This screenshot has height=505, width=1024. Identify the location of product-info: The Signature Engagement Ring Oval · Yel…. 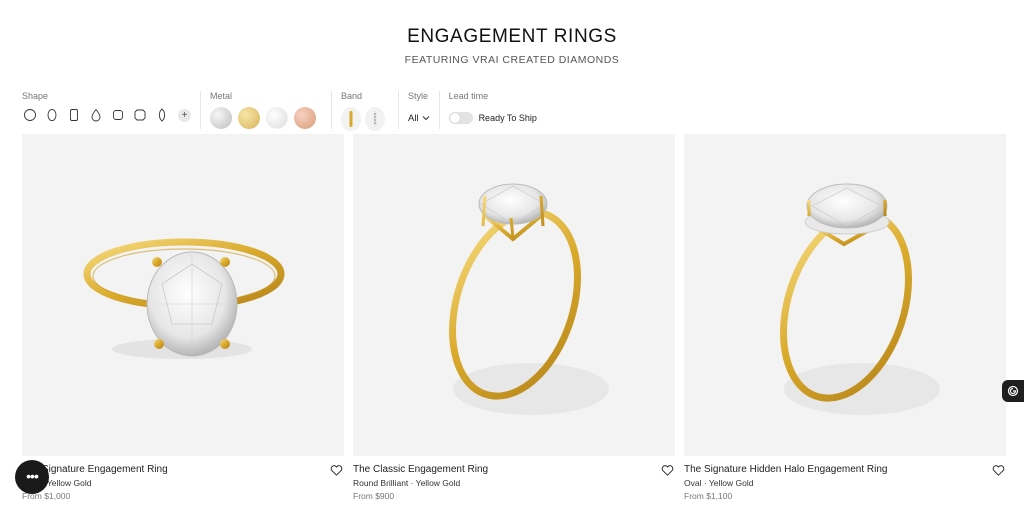
(183, 478).